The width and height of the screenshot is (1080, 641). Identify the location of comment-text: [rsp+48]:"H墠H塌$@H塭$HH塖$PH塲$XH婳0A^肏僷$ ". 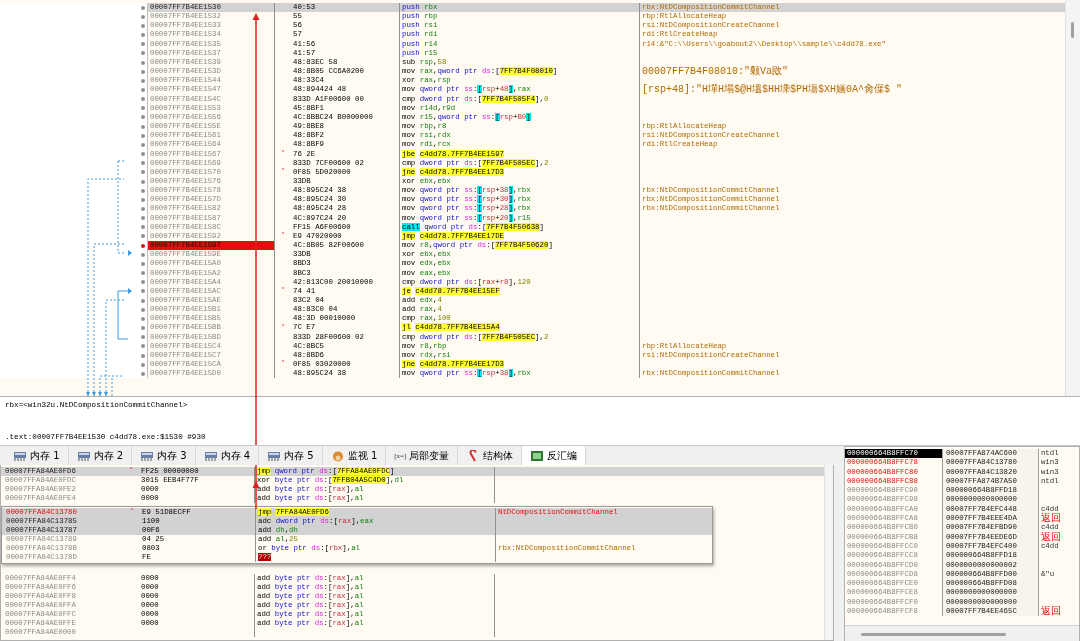
(772, 90).